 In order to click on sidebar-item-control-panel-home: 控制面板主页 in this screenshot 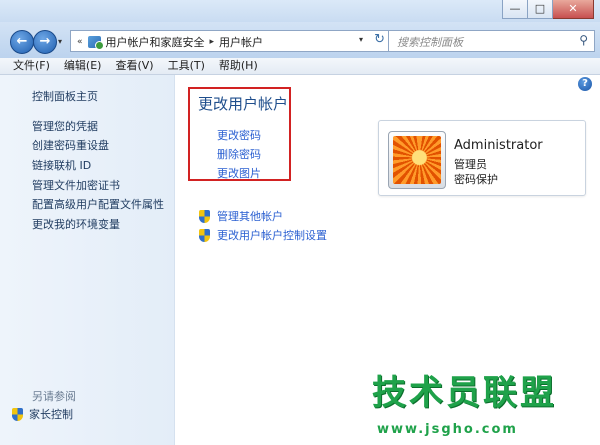, I will do `click(65, 96)`.